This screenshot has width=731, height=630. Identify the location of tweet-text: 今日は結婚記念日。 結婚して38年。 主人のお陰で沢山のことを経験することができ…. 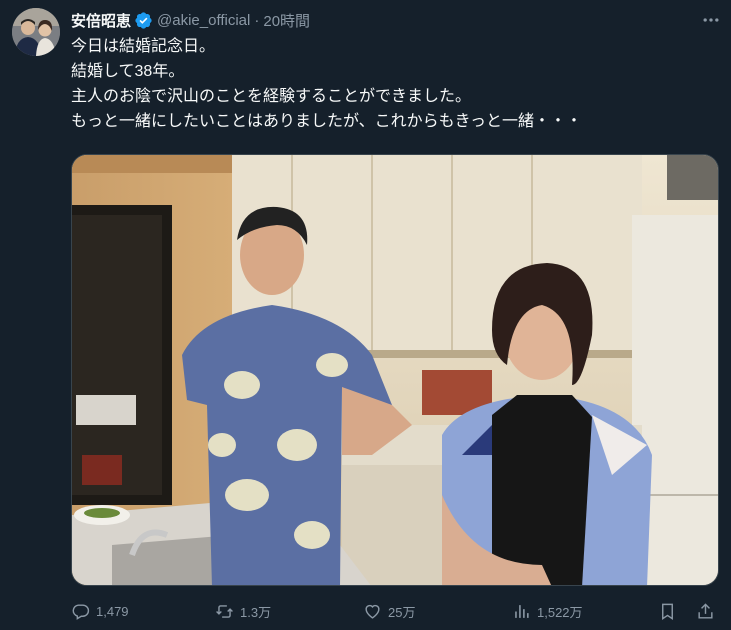
(391, 84).